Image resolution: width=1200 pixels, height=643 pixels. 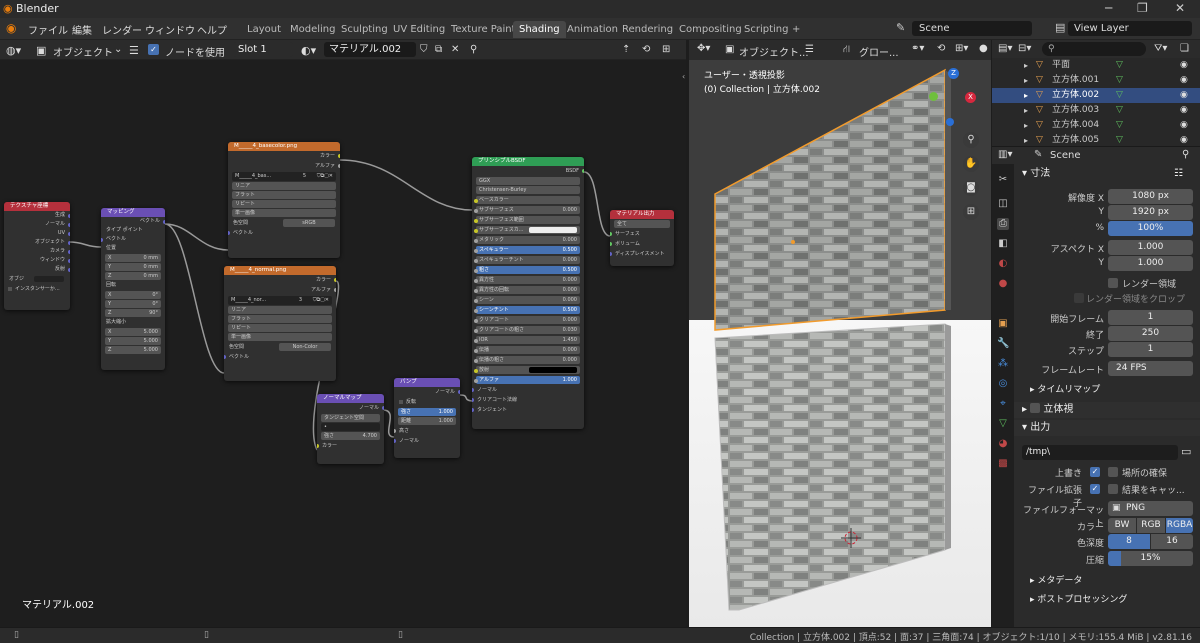 What do you see at coordinates (527, 320) in the screenshot?
I see `bsdf-input-row: クリアコート 0.000` at bounding box center [527, 320].